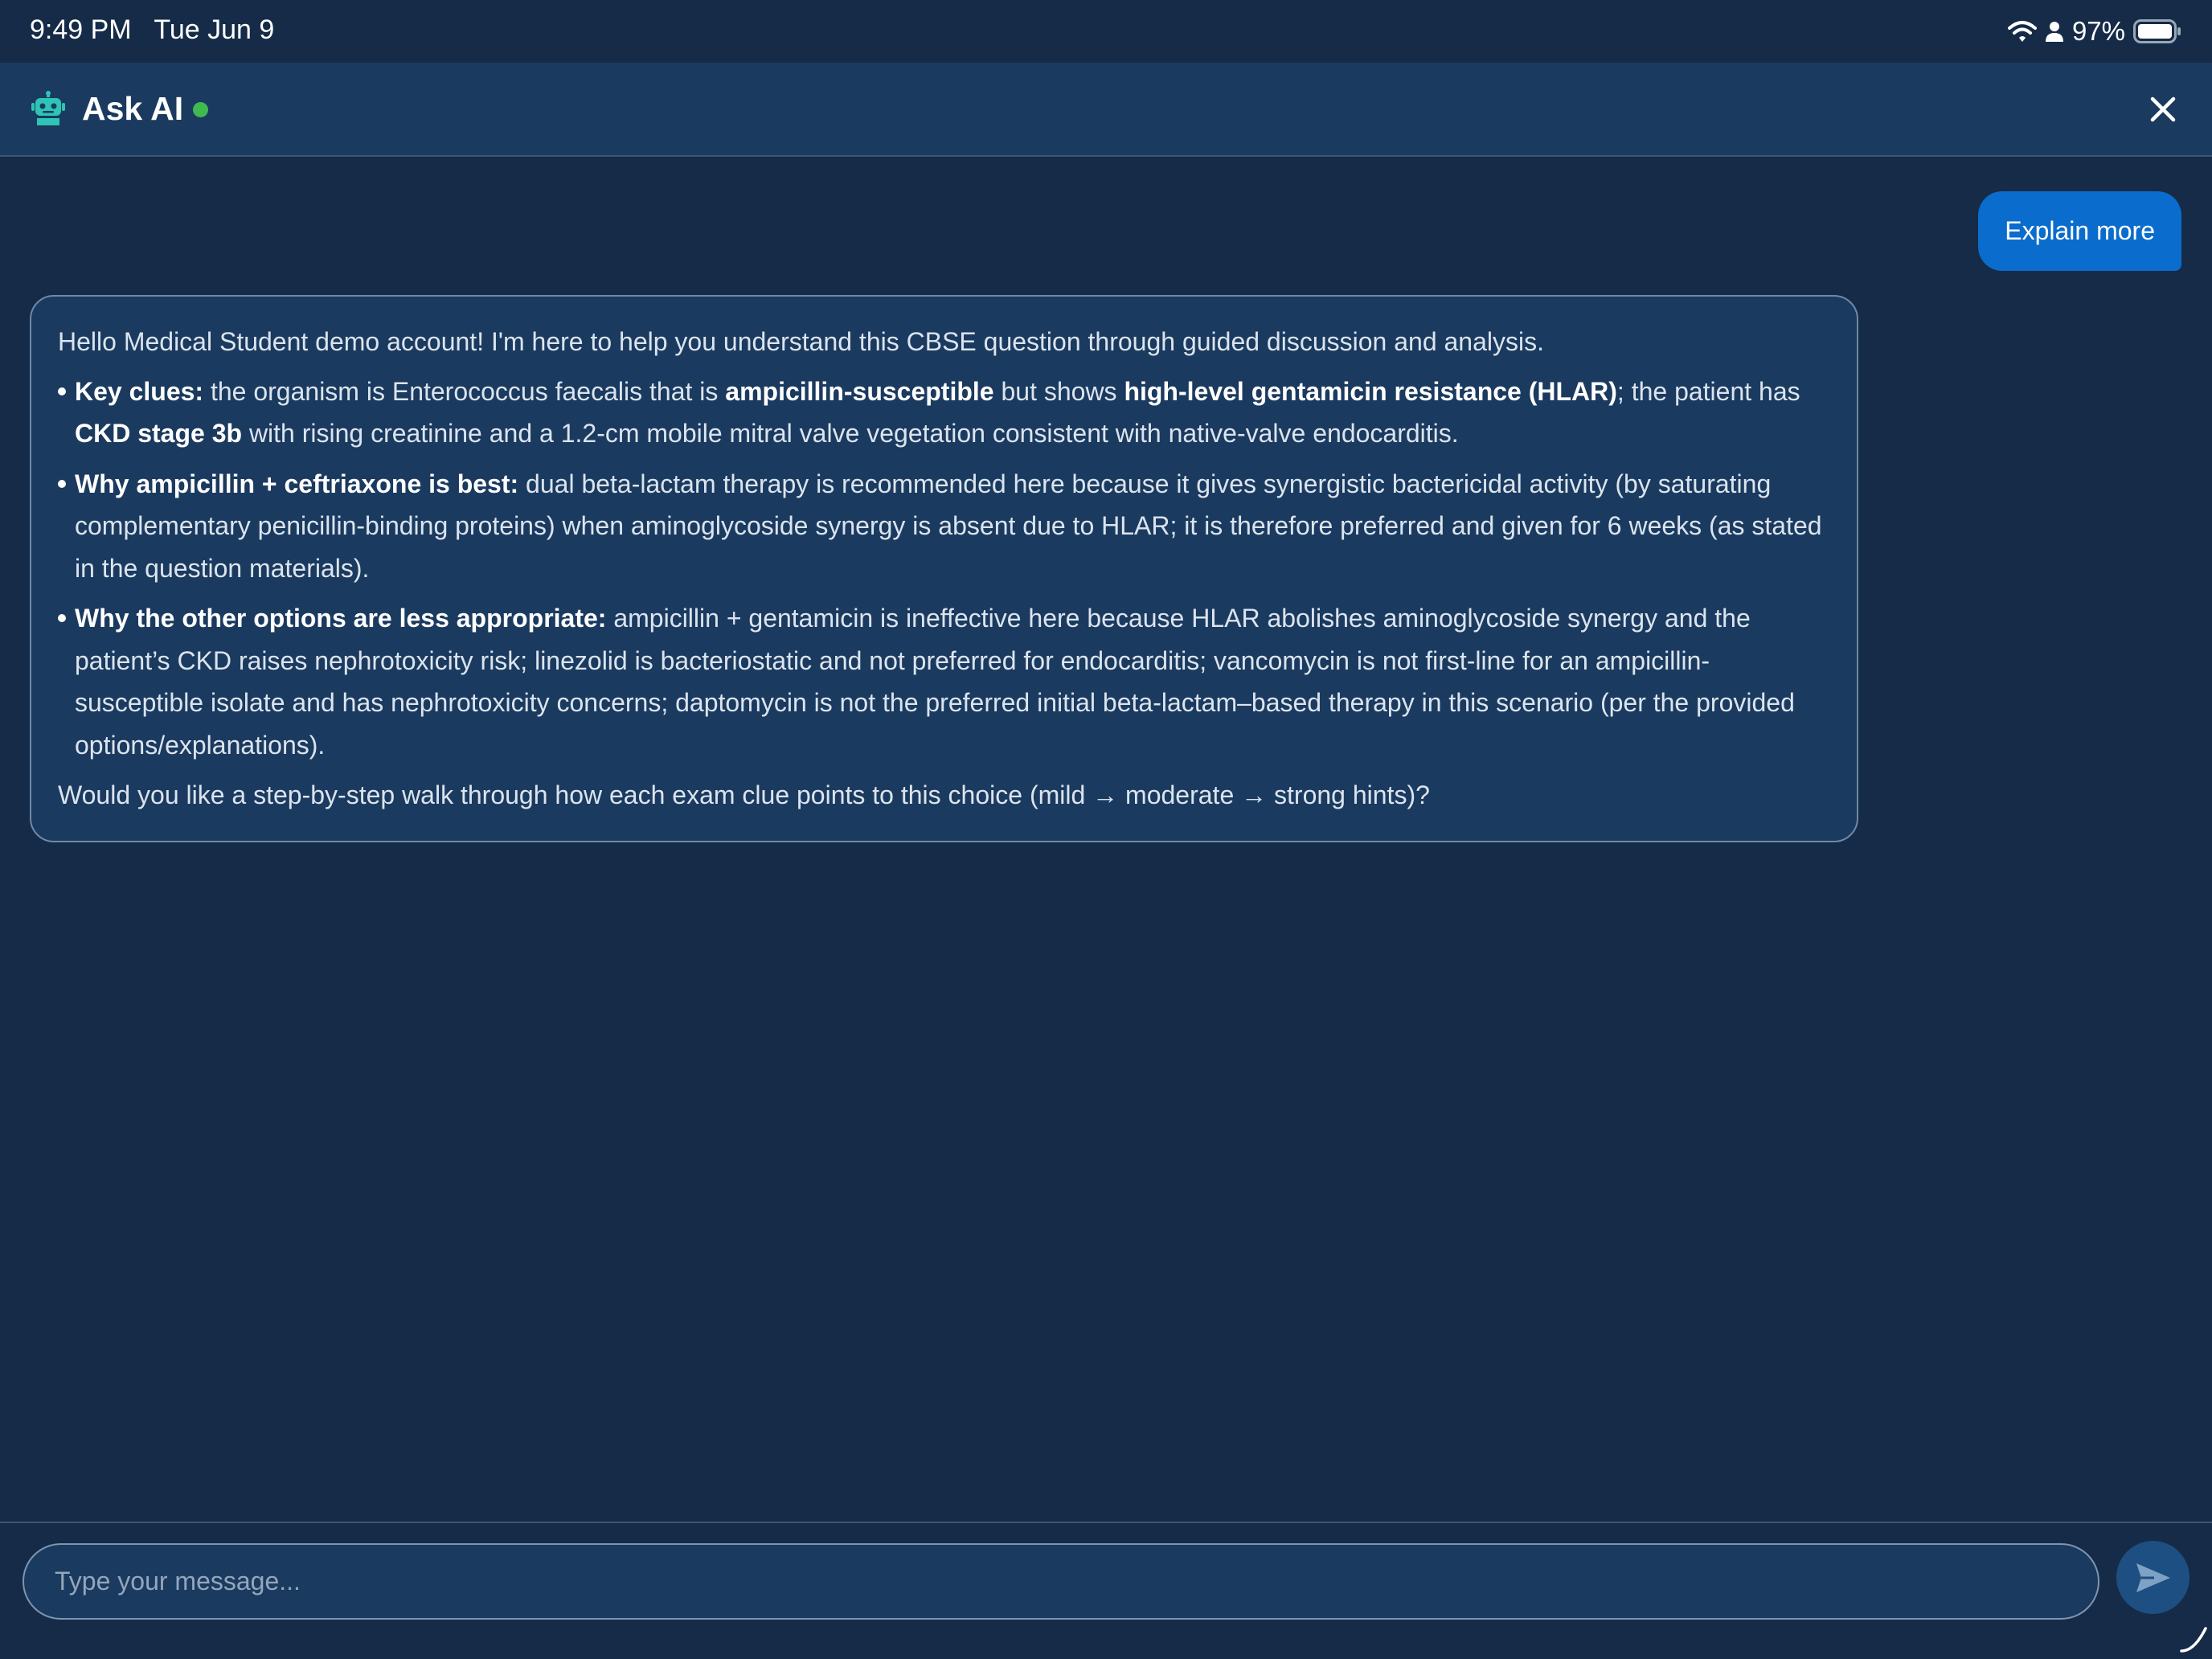 This screenshot has width=2212, height=1659. What do you see at coordinates (2098, 31) in the screenshot?
I see `battery-percent: 97%` at bounding box center [2098, 31].